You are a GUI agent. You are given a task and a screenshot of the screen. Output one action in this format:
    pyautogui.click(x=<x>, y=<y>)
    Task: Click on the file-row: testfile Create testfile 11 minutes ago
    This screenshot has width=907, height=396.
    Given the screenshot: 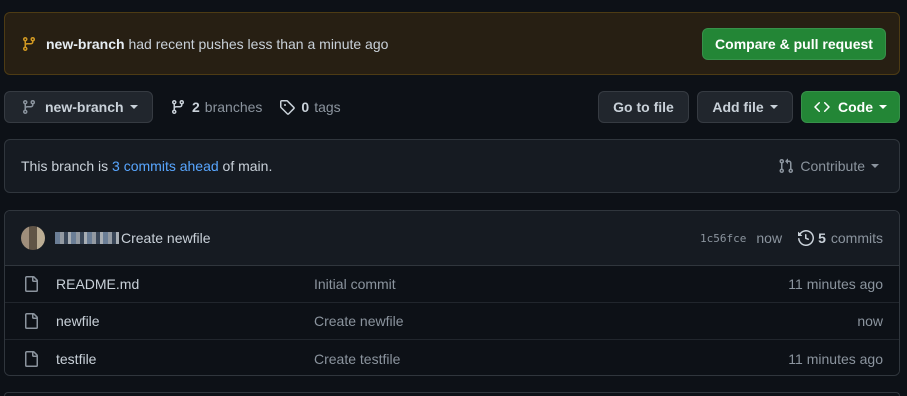 What is the action you would take?
    pyautogui.click(x=452, y=357)
    